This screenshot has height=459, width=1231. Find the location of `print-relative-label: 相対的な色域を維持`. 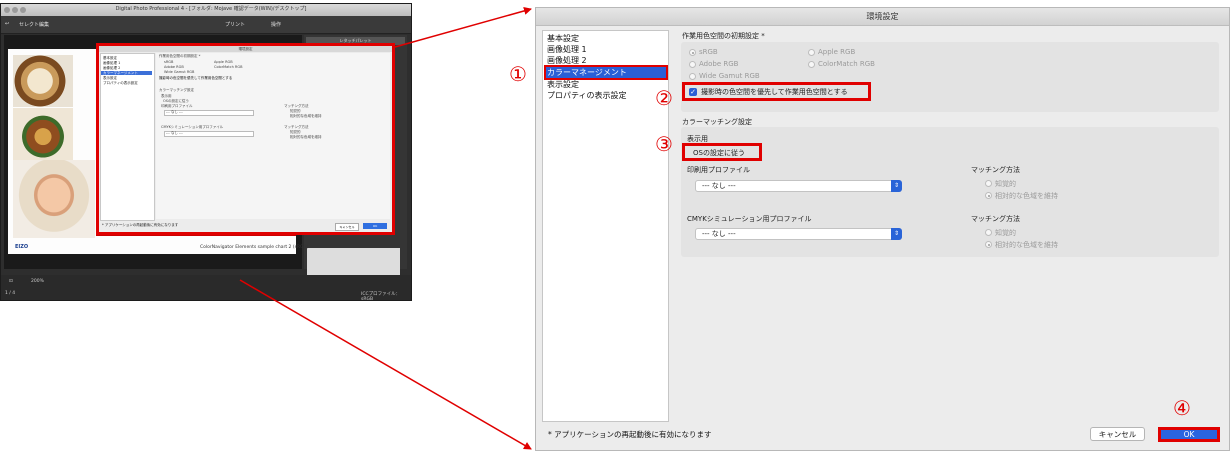

print-relative-label: 相対的な色域を維持 is located at coordinates (1026, 196).